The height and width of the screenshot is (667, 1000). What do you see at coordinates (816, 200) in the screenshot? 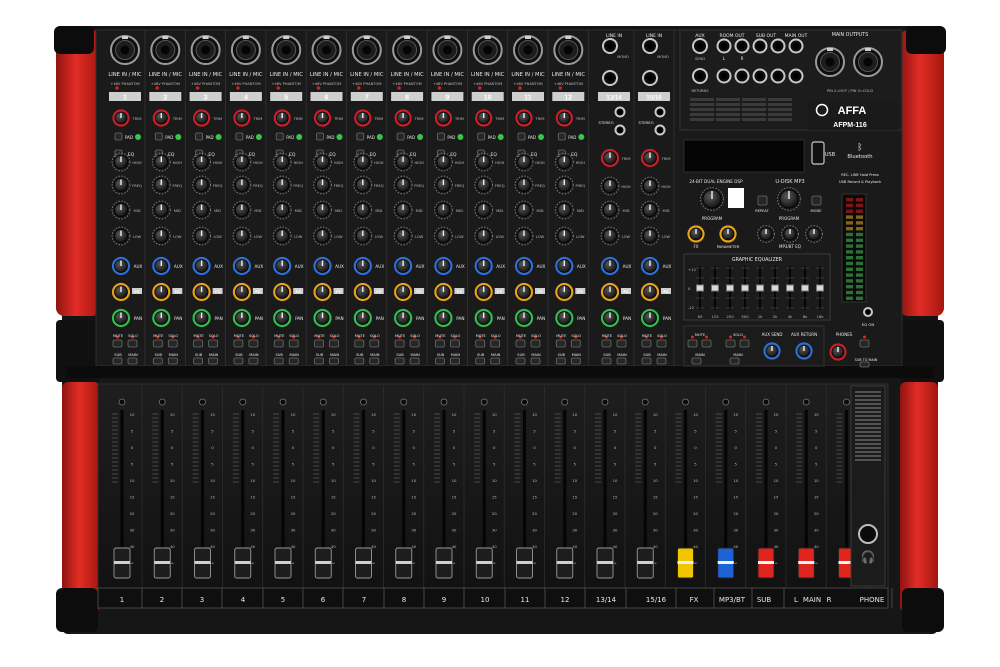
I see `mode-button` at bounding box center [816, 200].